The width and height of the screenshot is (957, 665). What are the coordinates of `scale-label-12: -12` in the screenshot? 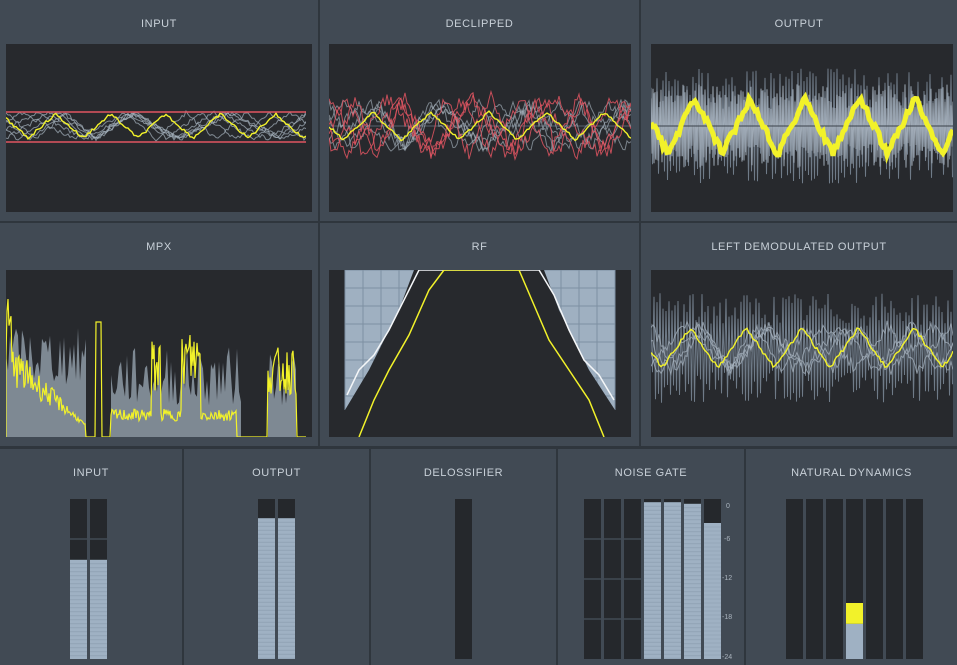 It's located at (727, 578).